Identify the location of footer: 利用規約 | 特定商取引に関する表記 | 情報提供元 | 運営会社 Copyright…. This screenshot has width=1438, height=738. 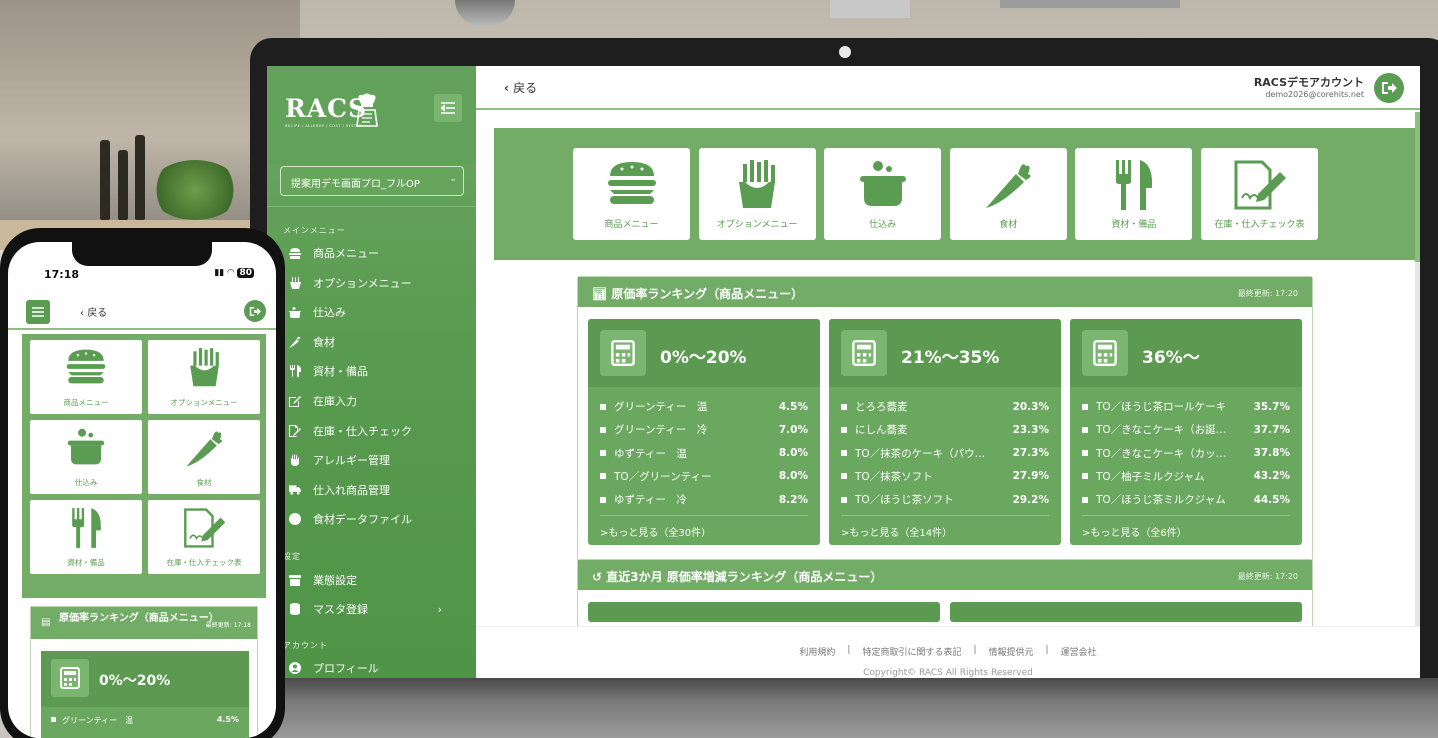
(948, 652).